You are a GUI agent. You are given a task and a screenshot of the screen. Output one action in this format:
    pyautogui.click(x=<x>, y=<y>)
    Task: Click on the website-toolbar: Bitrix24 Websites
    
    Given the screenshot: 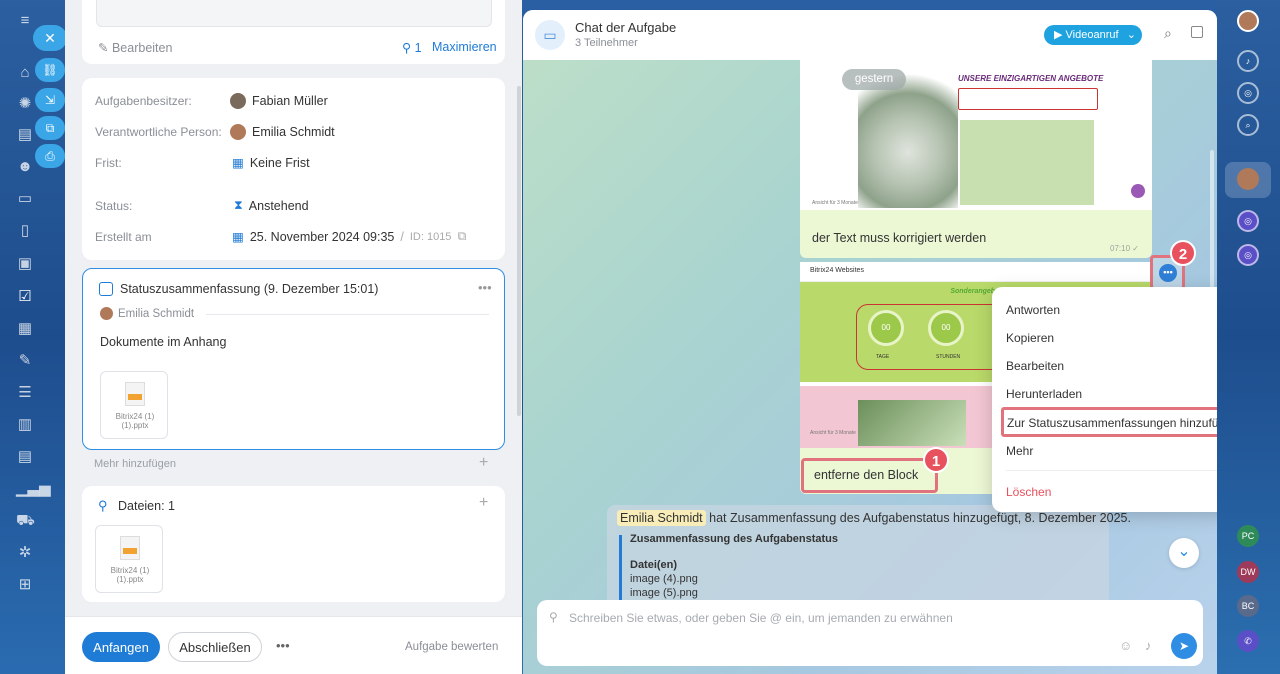 What is the action you would take?
    pyautogui.click(x=976, y=272)
    